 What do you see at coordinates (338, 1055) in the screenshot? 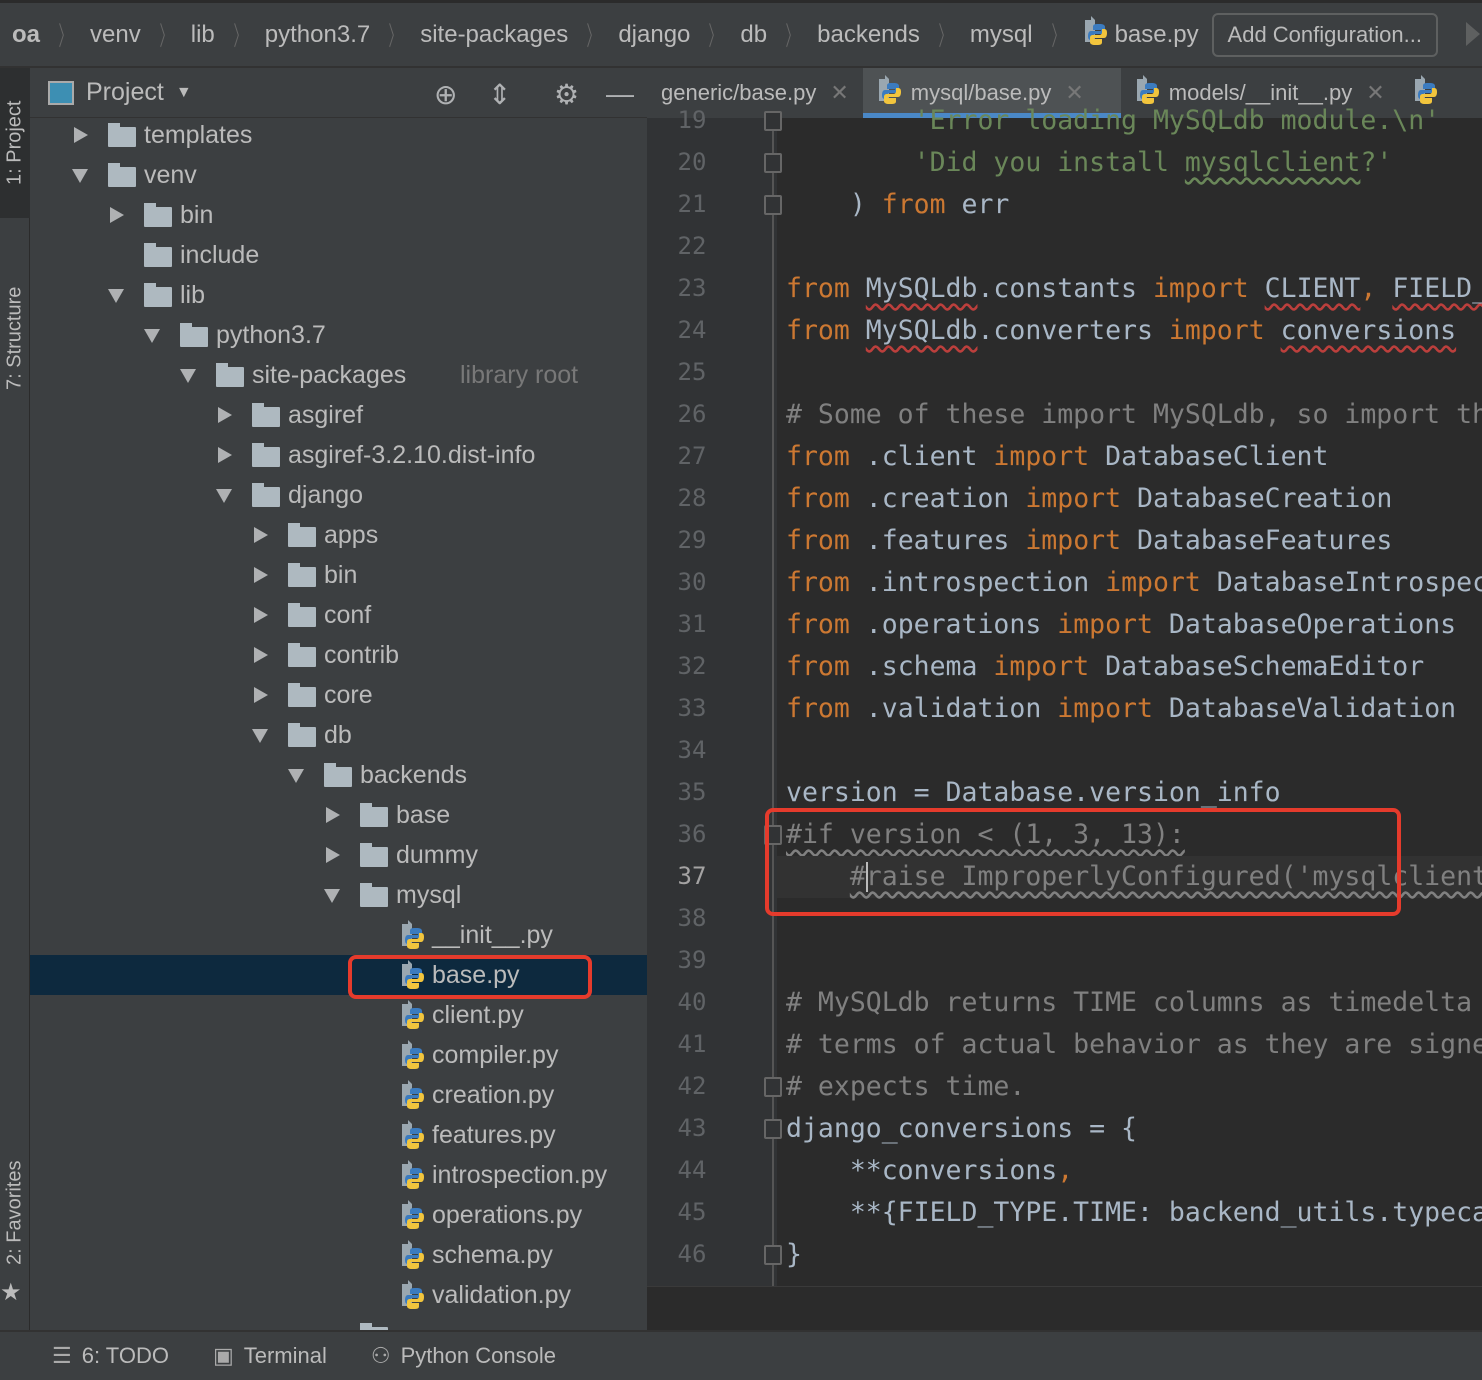
I see `tree-item: compiler.py` at bounding box center [338, 1055].